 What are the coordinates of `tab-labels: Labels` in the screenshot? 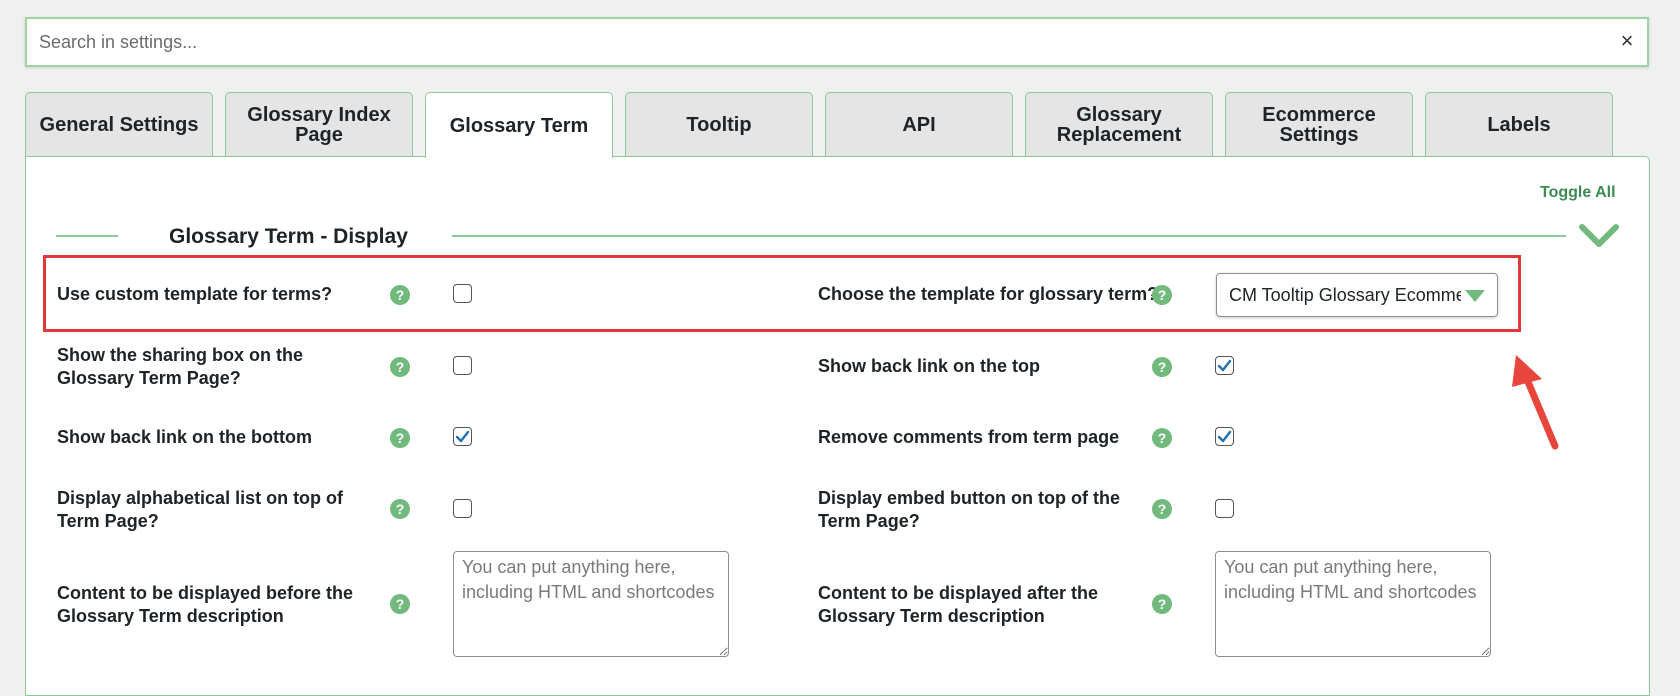 It's located at (1519, 124).